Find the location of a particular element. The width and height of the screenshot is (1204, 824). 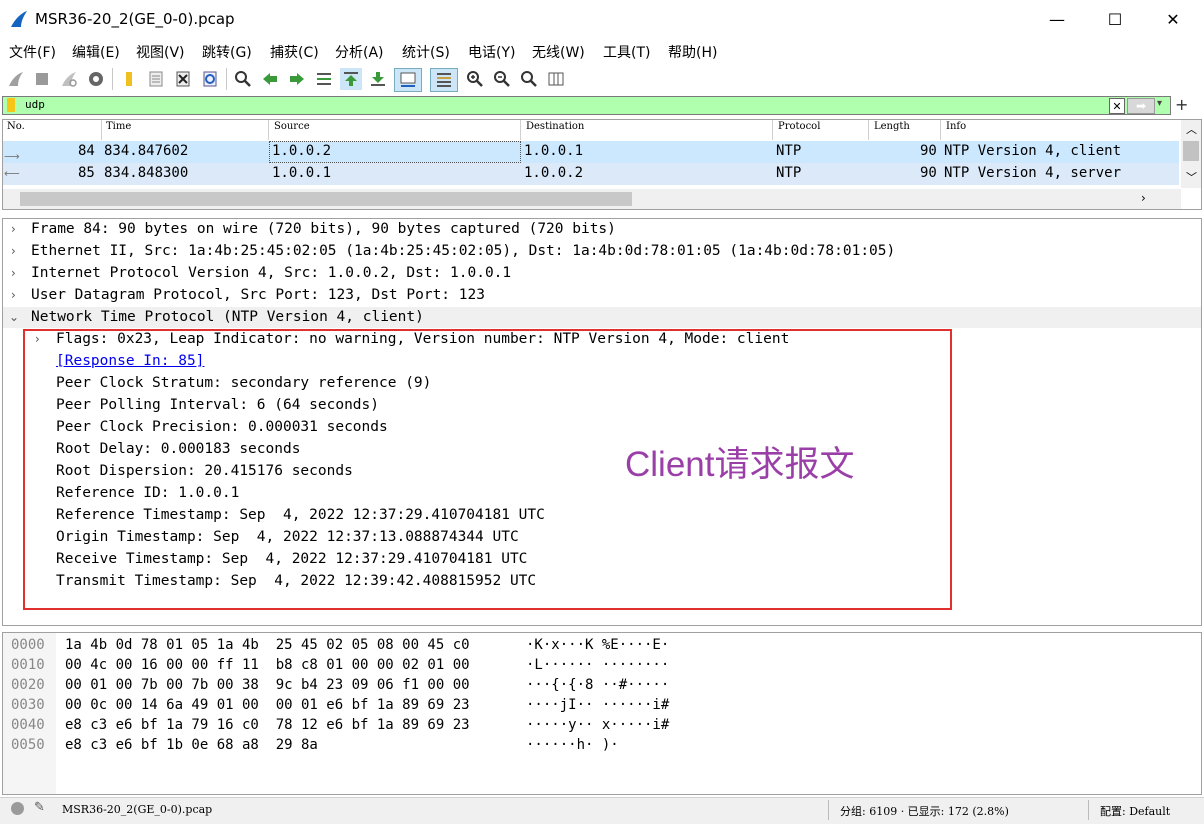

status-profile: 配置: Default is located at coordinates (1135, 811).